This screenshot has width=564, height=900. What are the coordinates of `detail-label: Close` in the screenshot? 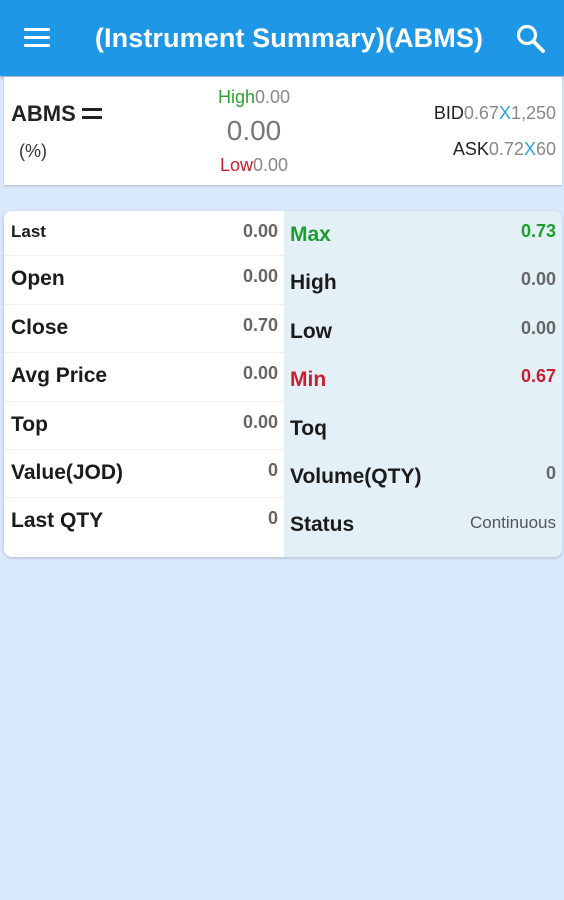 It's located at (40, 327).